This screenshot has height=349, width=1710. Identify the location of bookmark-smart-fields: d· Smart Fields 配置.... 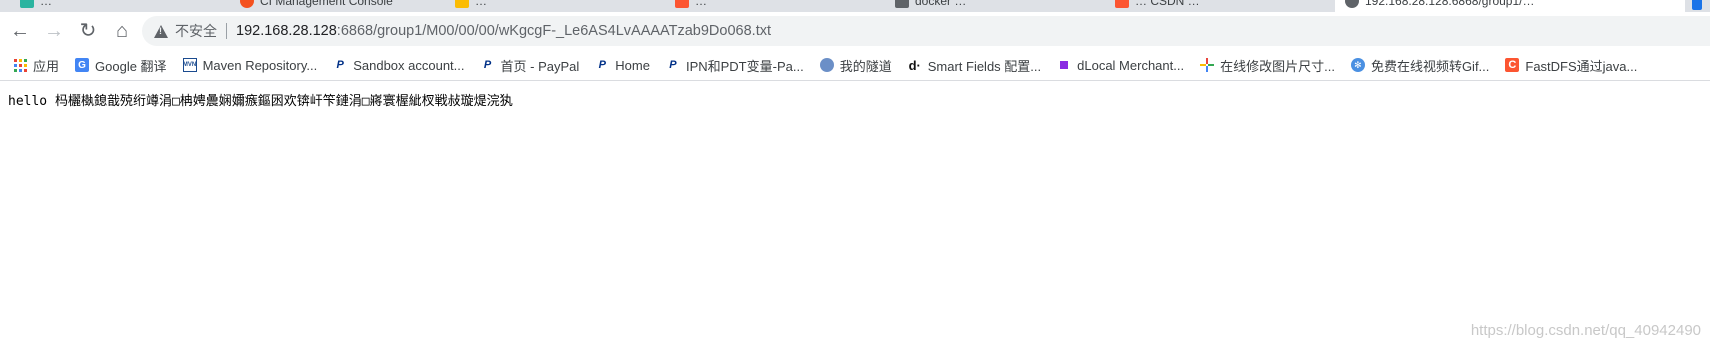
(974, 65).